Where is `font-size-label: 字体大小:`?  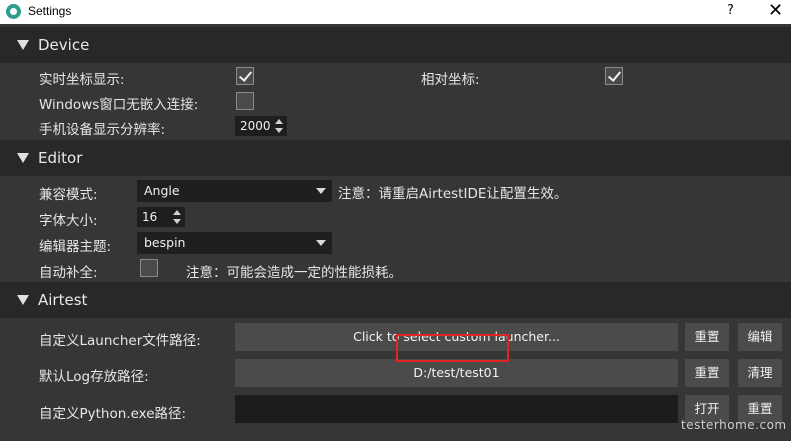
font-size-label: 字体大小: is located at coordinates (68, 221).